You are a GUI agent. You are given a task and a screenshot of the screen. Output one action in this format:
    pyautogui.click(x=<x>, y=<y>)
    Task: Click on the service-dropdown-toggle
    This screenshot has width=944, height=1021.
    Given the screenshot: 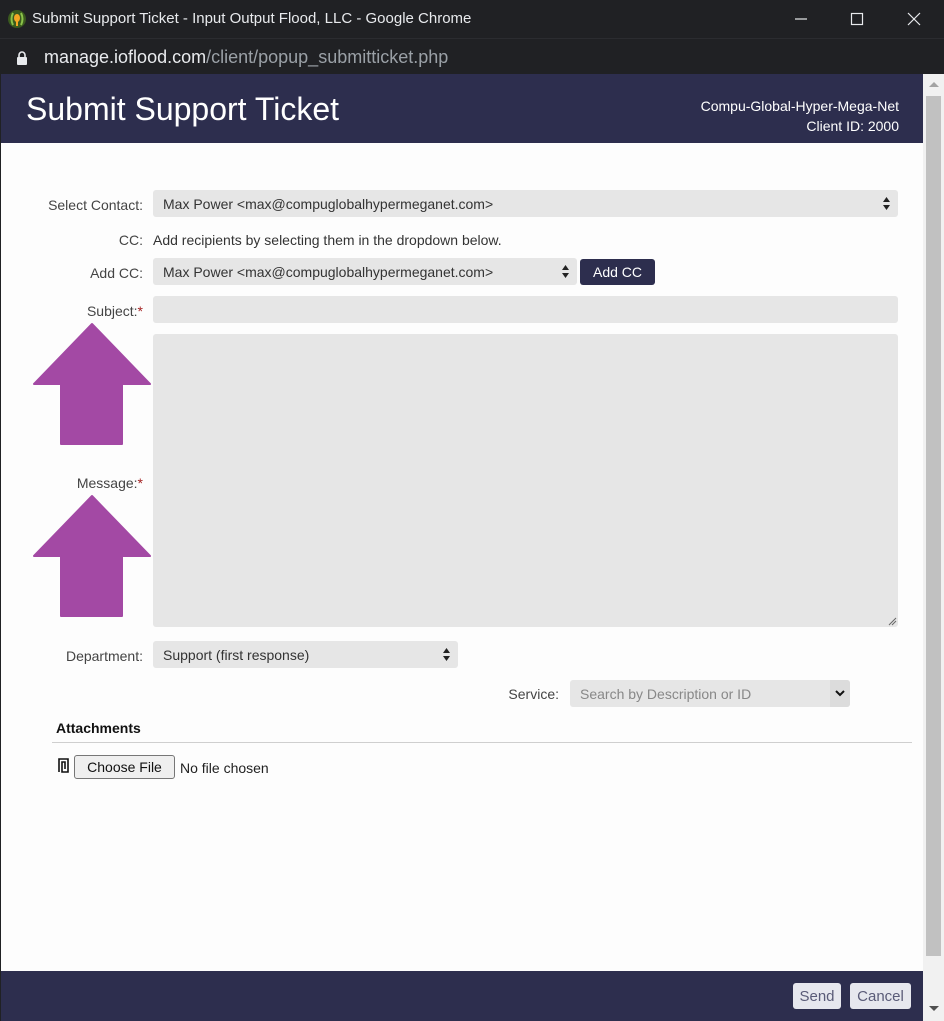 What is the action you would take?
    pyautogui.click(x=840, y=693)
    